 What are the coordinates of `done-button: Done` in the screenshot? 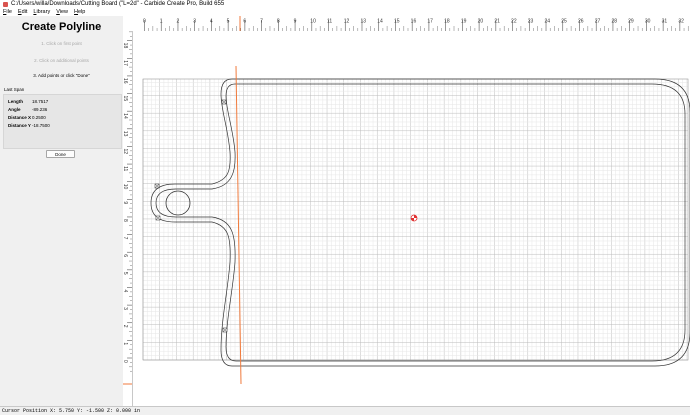 It's located at (60, 154).